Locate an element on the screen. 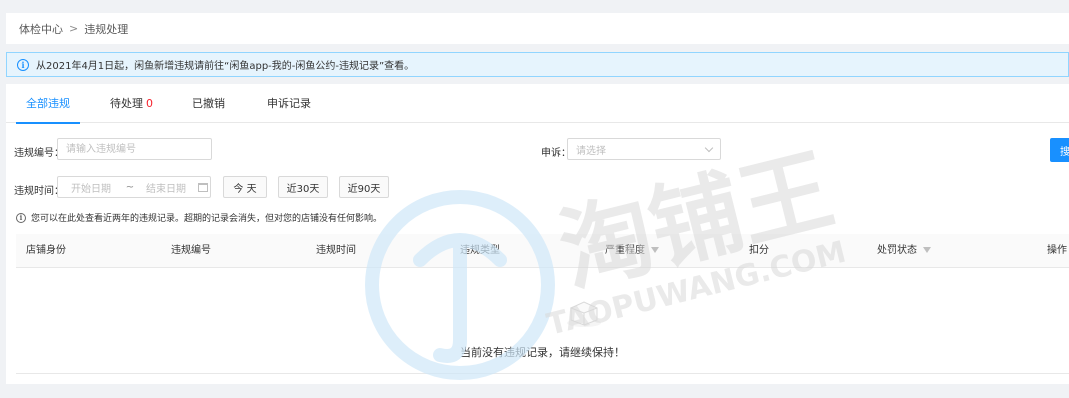  search-button: 搜索 is located at coordinates (1059, 150).